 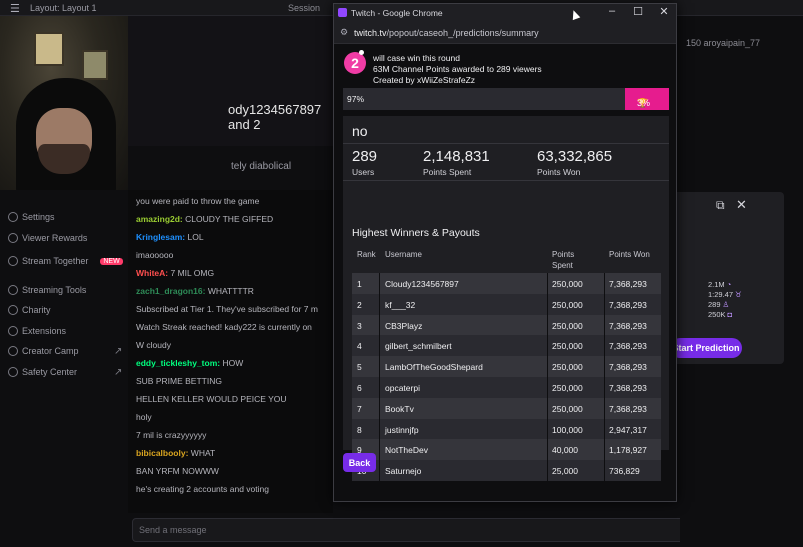 I want to click on chat-message: W cloudy, so click(x=153, y=345).